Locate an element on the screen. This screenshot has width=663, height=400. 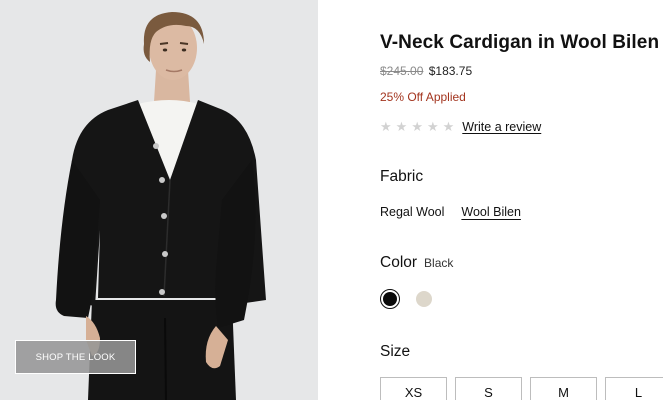
color-swatches is located at coordinates (407, 299).